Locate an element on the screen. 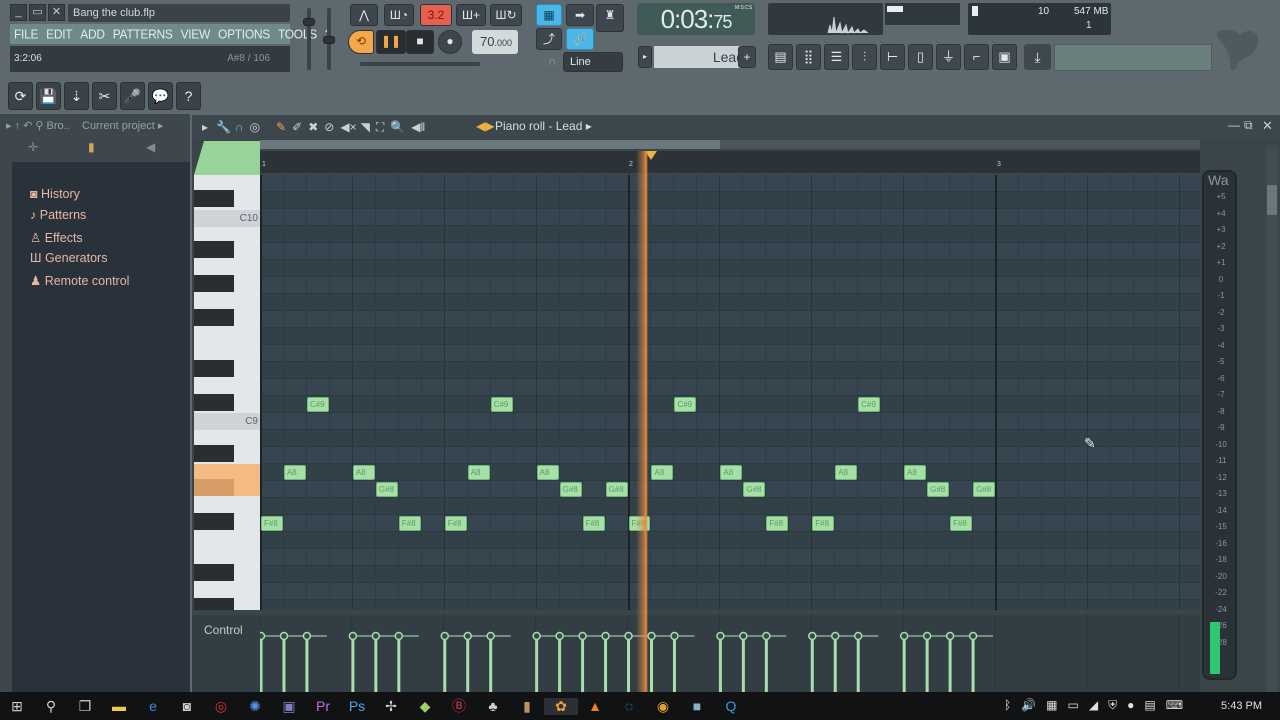 This screenshot has width=1280, height=720. project-icon: ▯ is located at coordinates (920, 57).